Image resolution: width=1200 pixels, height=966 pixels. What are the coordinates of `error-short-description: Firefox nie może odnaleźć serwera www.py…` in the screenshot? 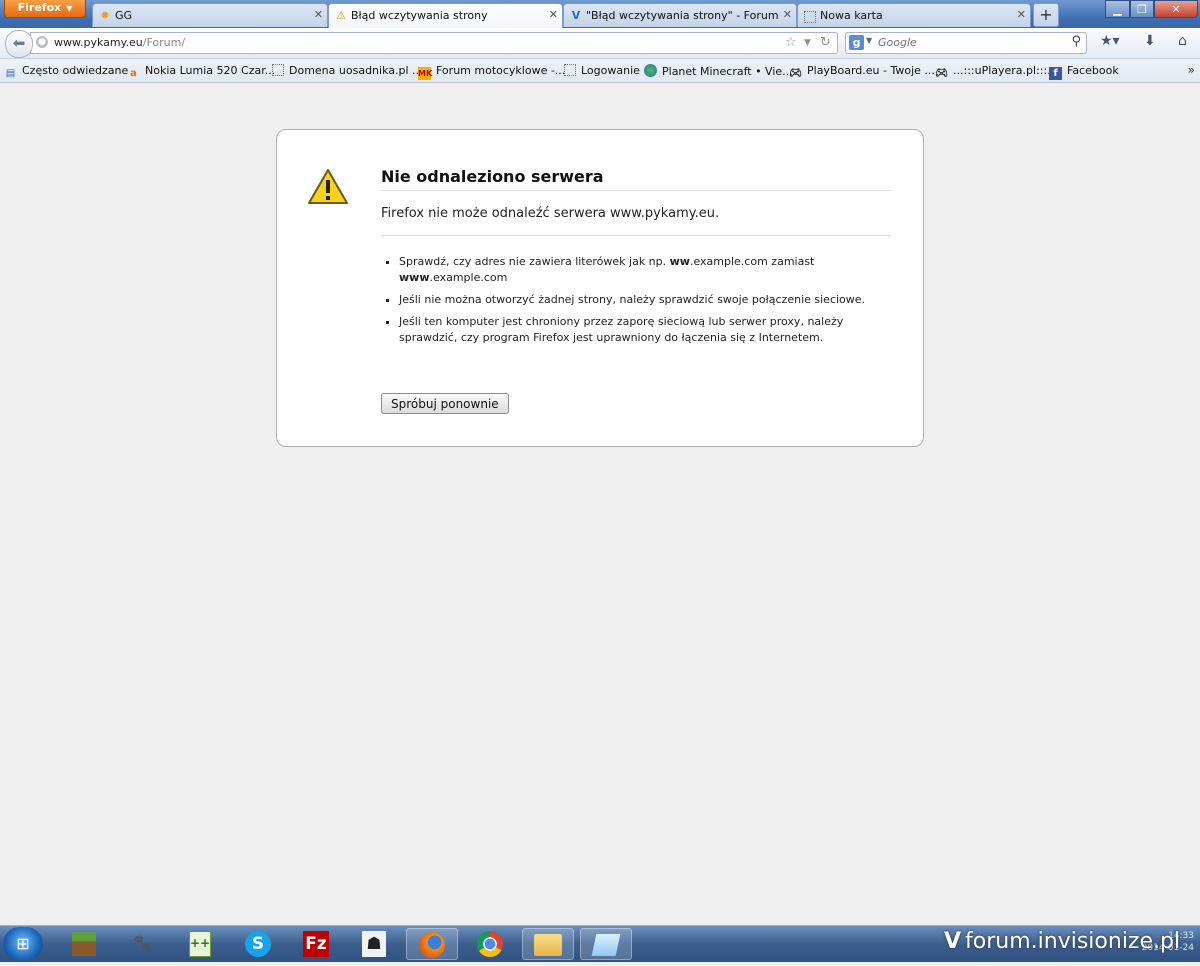 It's located at (636, 221).